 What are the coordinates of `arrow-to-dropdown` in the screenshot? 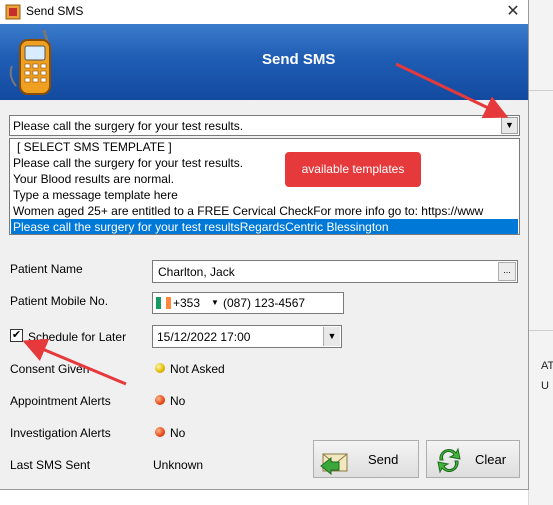 It's located at (452, 90).